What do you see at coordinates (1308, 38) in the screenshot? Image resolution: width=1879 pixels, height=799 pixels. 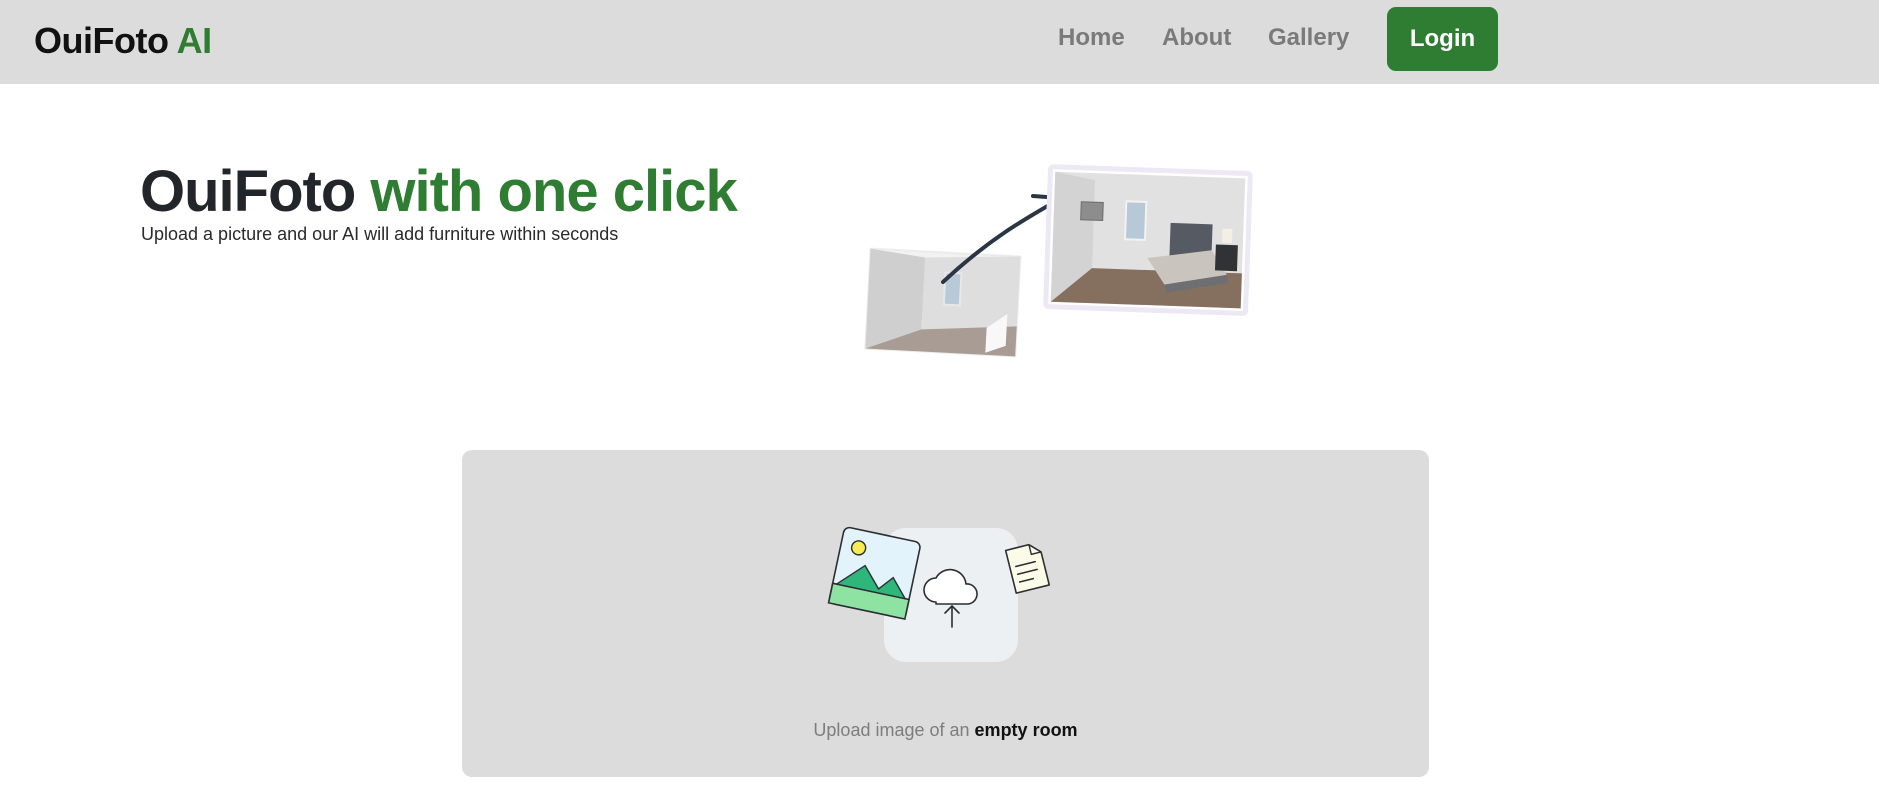 I see `nav-link-gallery: Gallery` at bounding box center [1308, 38].